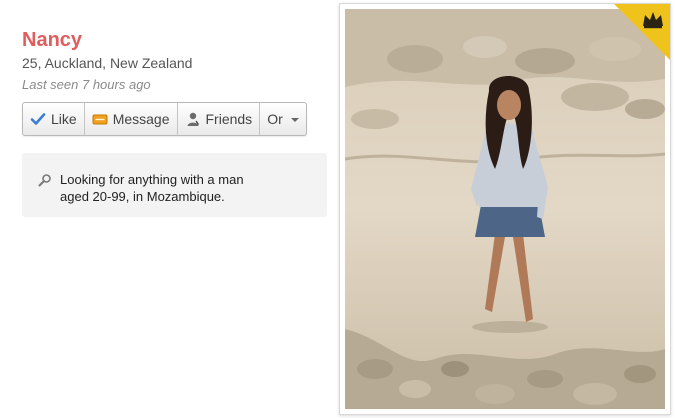 This screenshot has width=675, height=418. Describe the element at coordinates (38, 119) in the screenshot. I see `checkmark-icon` at that location.